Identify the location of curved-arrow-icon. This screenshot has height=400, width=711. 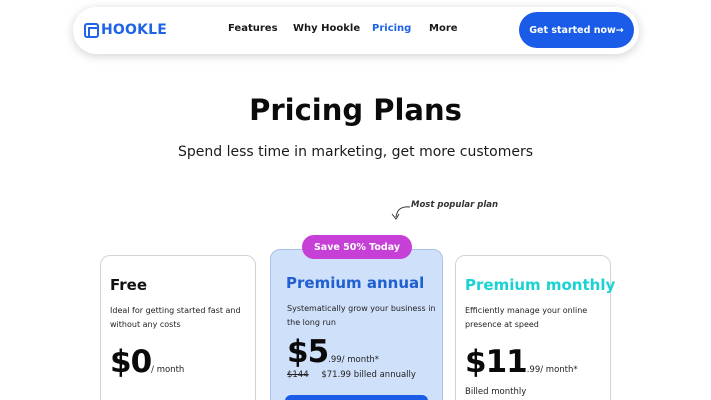
(401, 213).